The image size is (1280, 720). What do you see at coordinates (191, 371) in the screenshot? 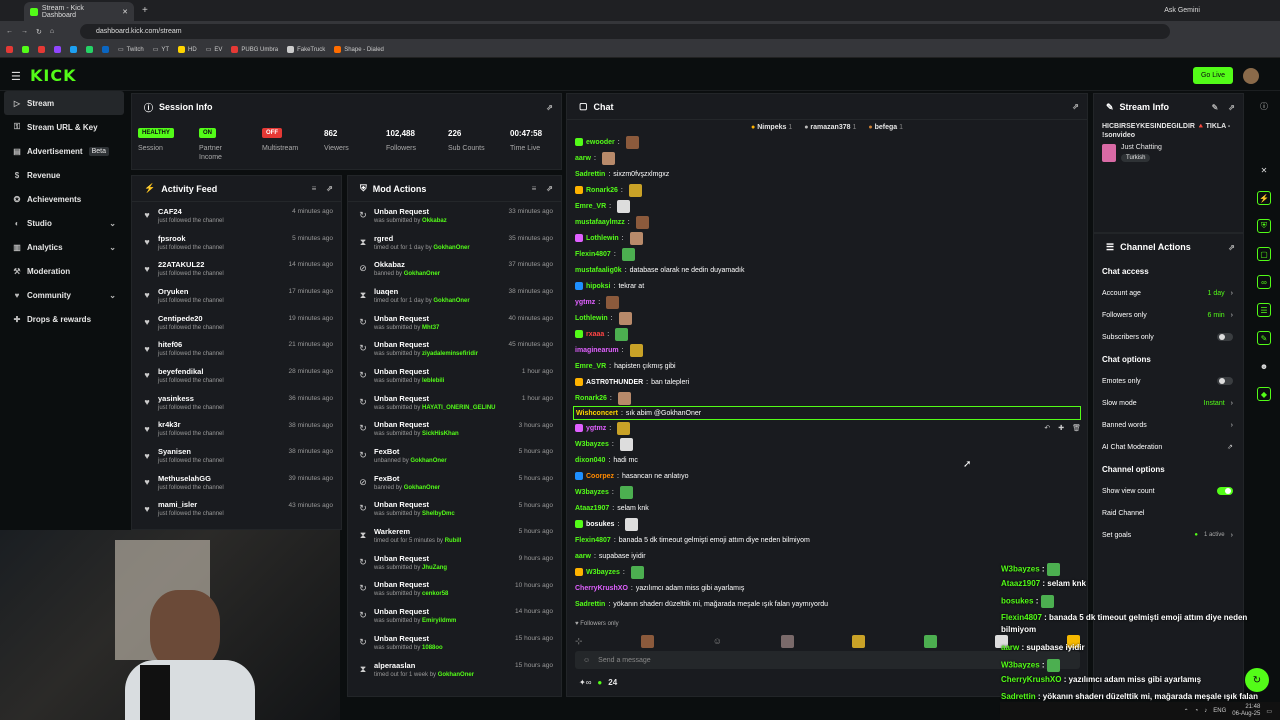
I see `follower-name: beyefendikal` at bounding box center [191, 371].